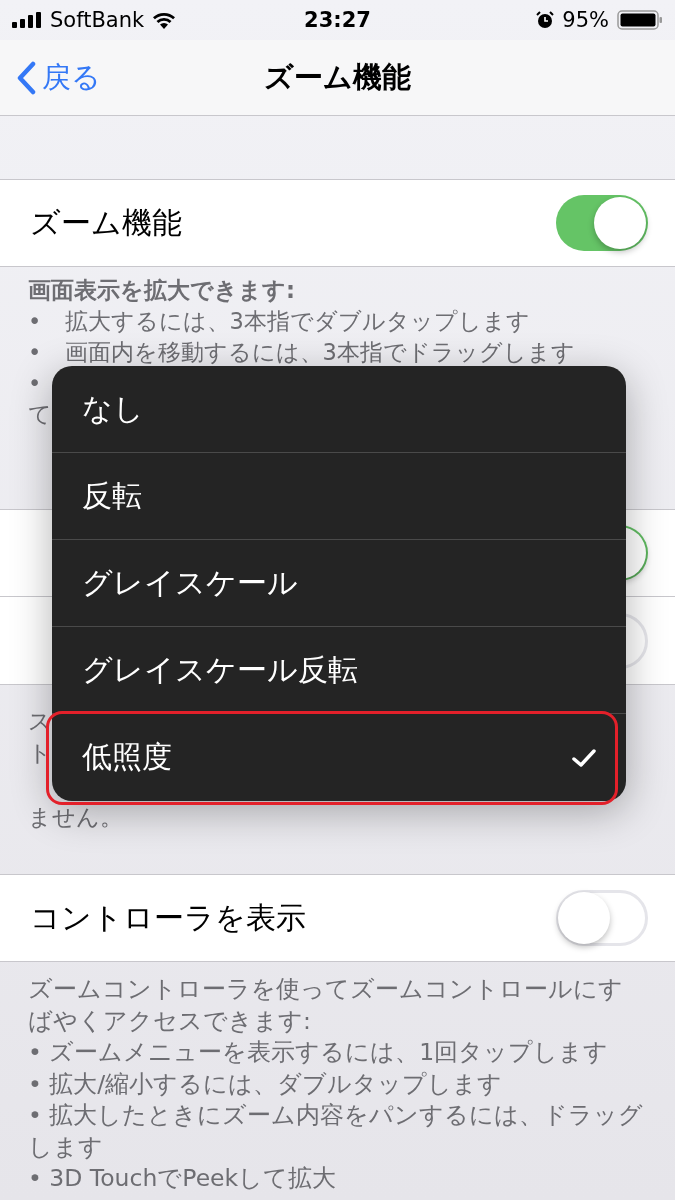 The height and width of the screenshot is (1200, 675). I want to click on menu-item: なし, so click(339, 409).